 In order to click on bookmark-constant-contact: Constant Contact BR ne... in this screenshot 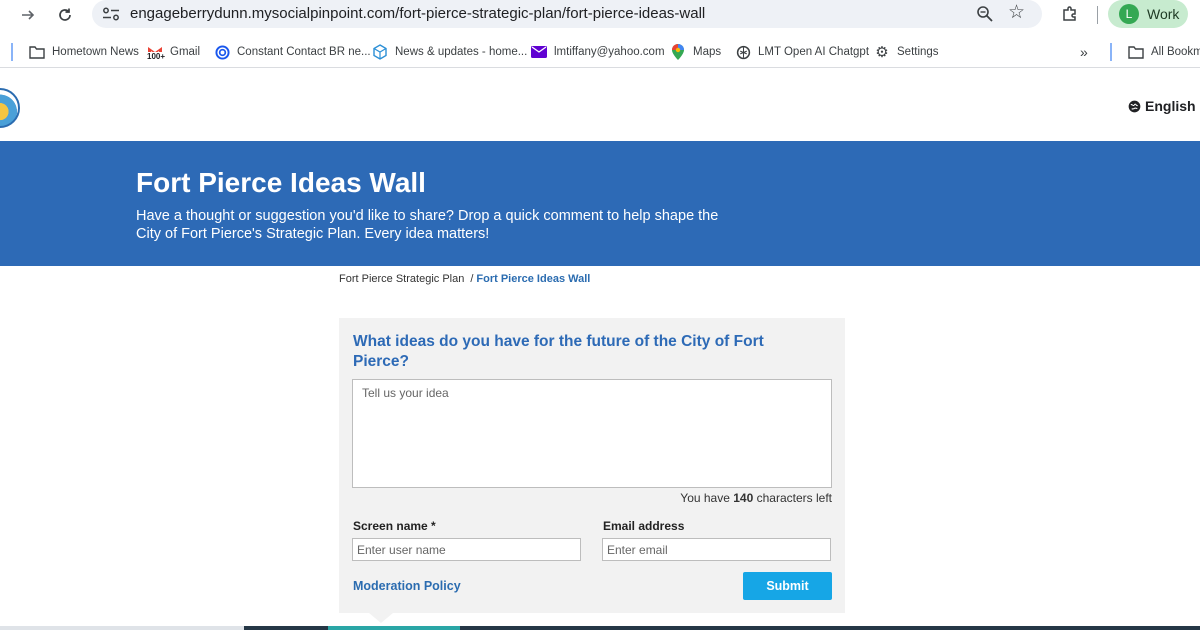, I will do `click(292, 52)`.